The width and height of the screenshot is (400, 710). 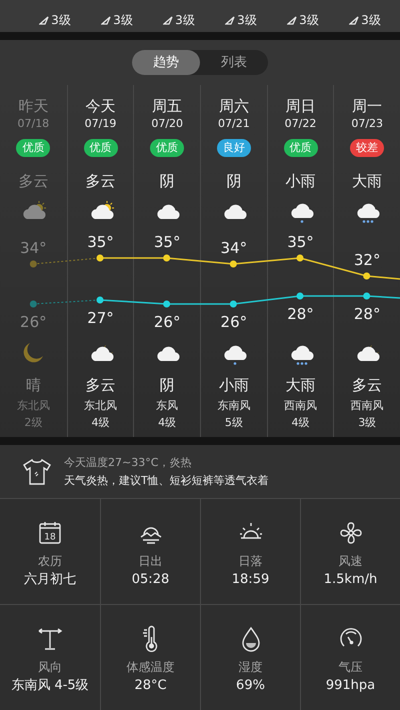 I want to click on high-temperature: 32°, so click(x=367, y=260).